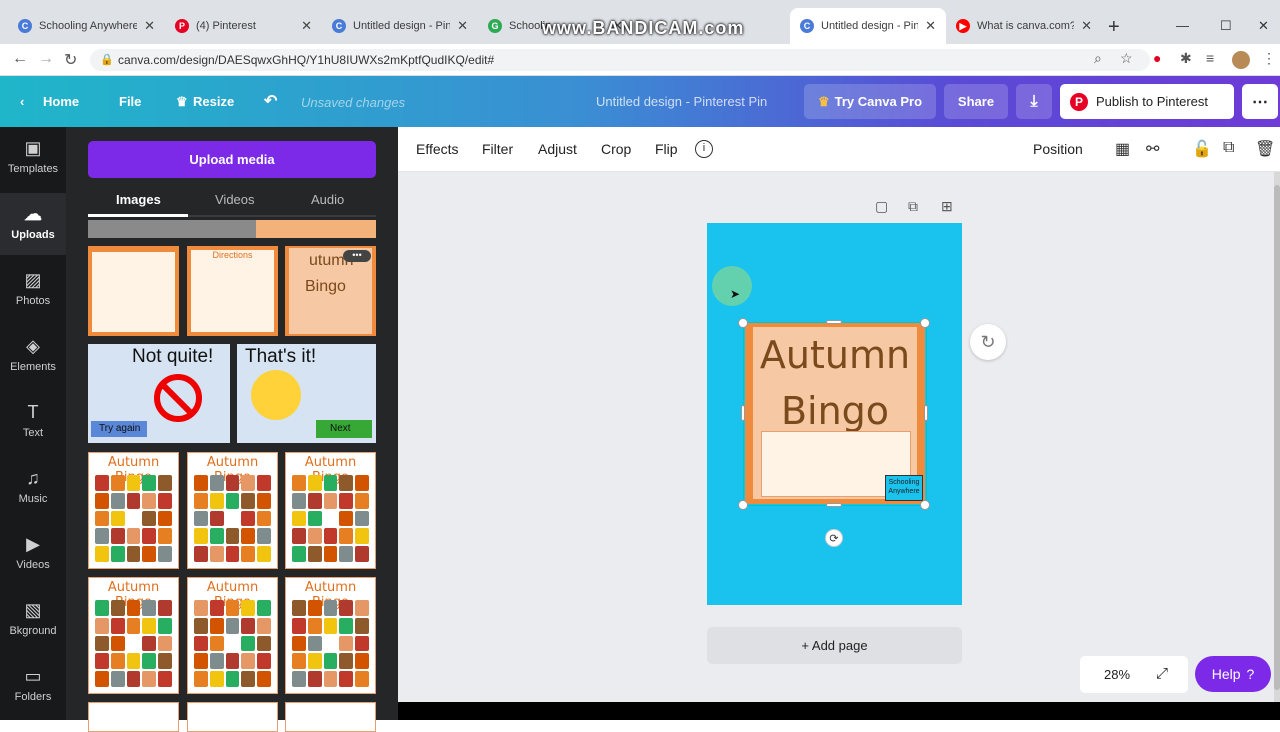  Describe the element at coordinates (1241, 60) in the screenshot. I see `profile-avatar` at that location.